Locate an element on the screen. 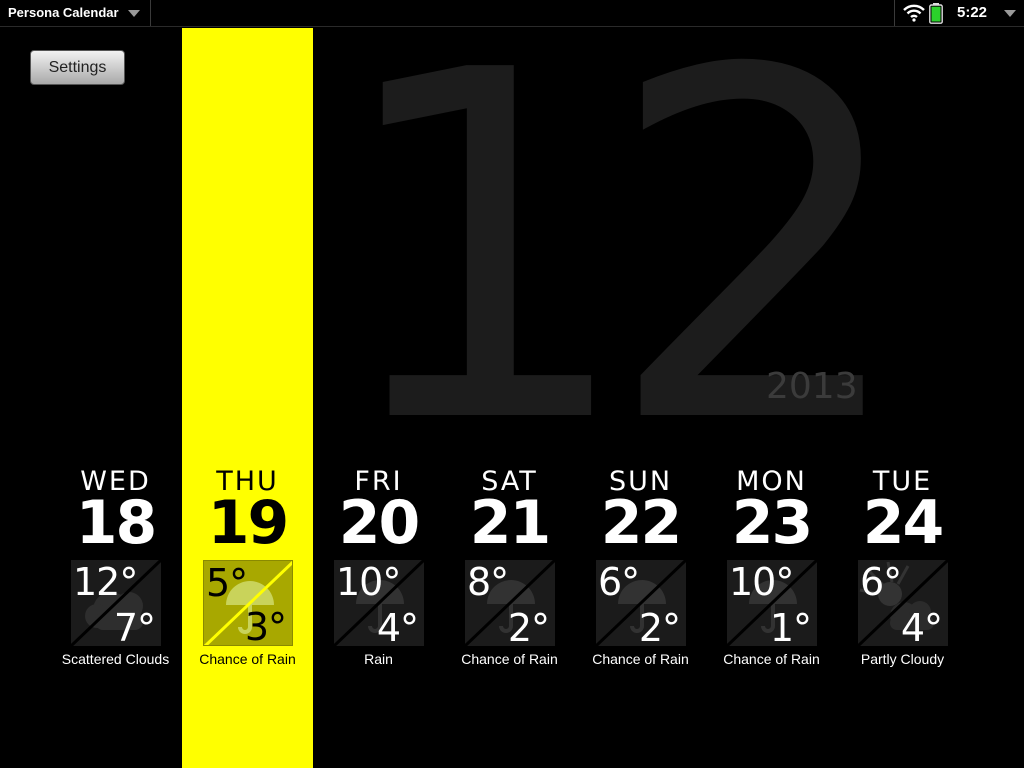  weather-tile: 10° 4° is located at coordinates (379, 603).